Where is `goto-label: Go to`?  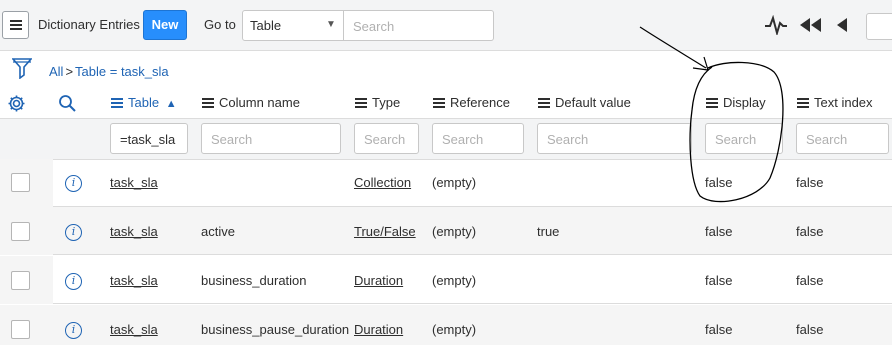 goto-label: Go to is located at coordinates (220, 24).